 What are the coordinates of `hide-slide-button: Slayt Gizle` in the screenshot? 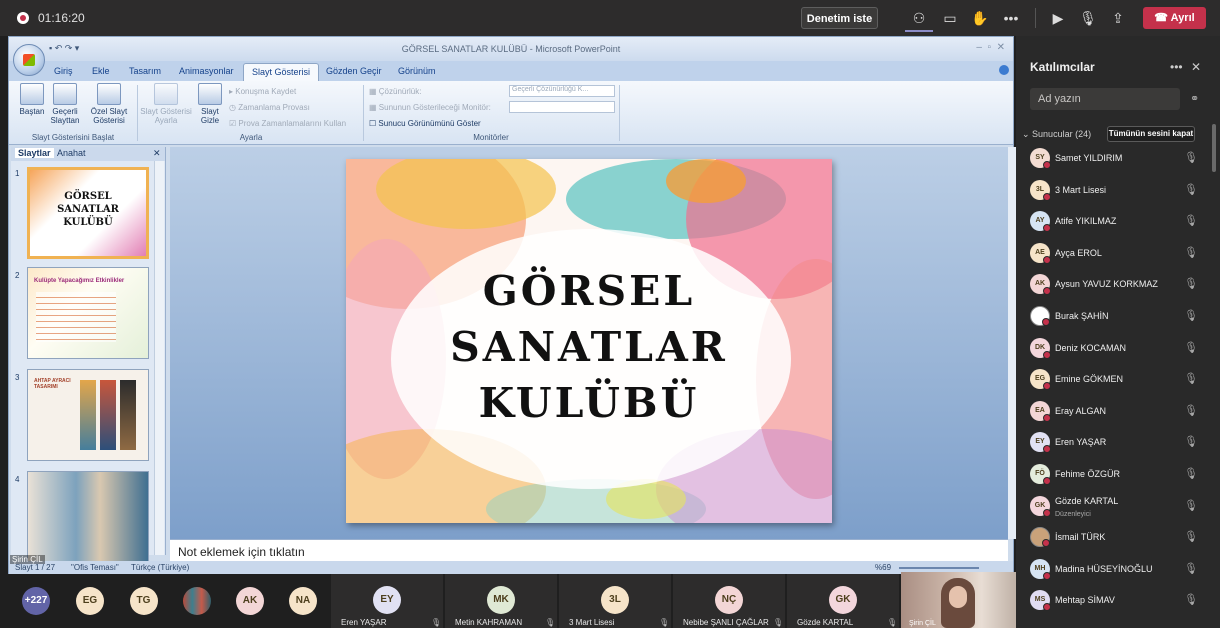 It's located at (210, 104).